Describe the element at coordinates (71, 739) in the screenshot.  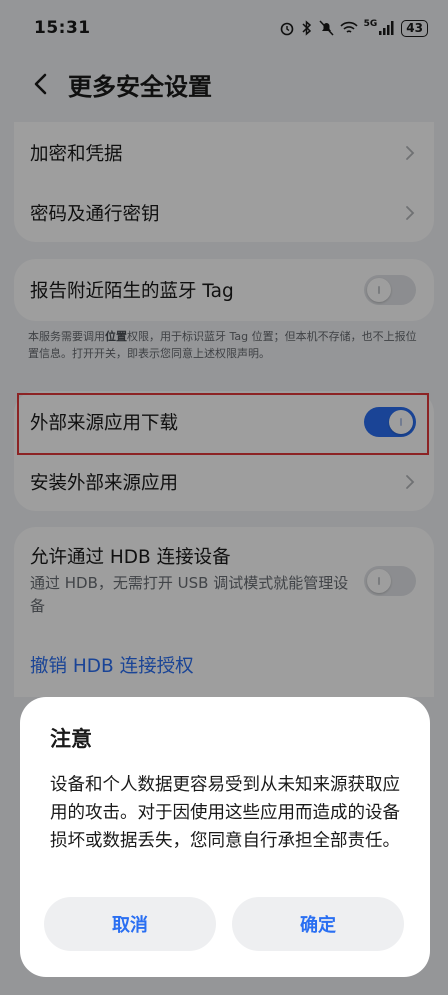
I see `dialog-title: 注意` at that location.